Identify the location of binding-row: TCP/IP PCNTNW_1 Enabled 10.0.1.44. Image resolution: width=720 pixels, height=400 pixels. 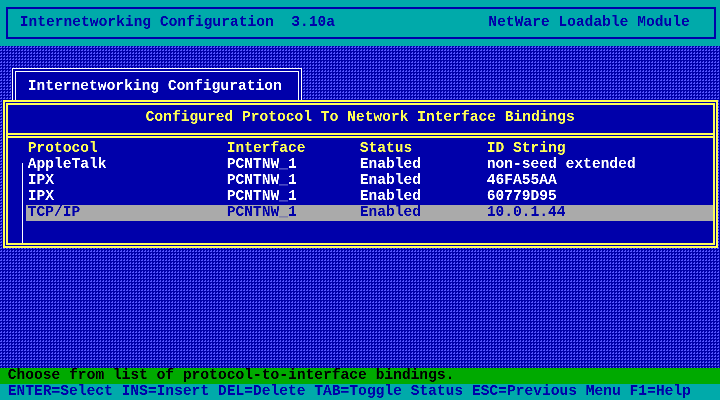
(369, 213).